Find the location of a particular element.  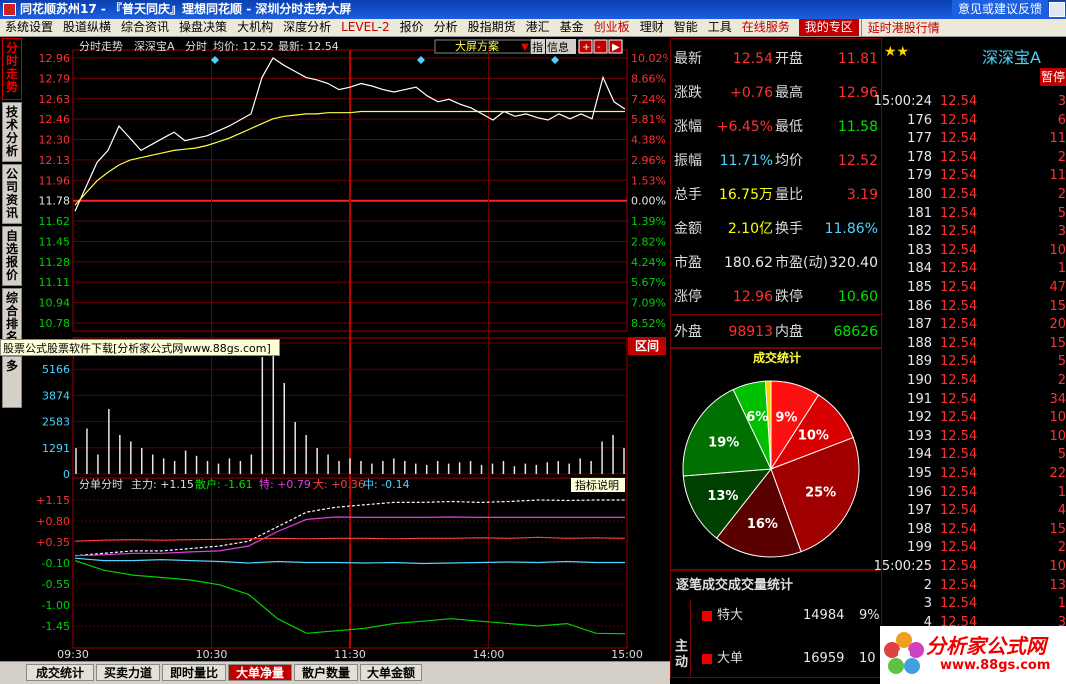

trade-volume: 47 is located at coordinates (1057, 287).